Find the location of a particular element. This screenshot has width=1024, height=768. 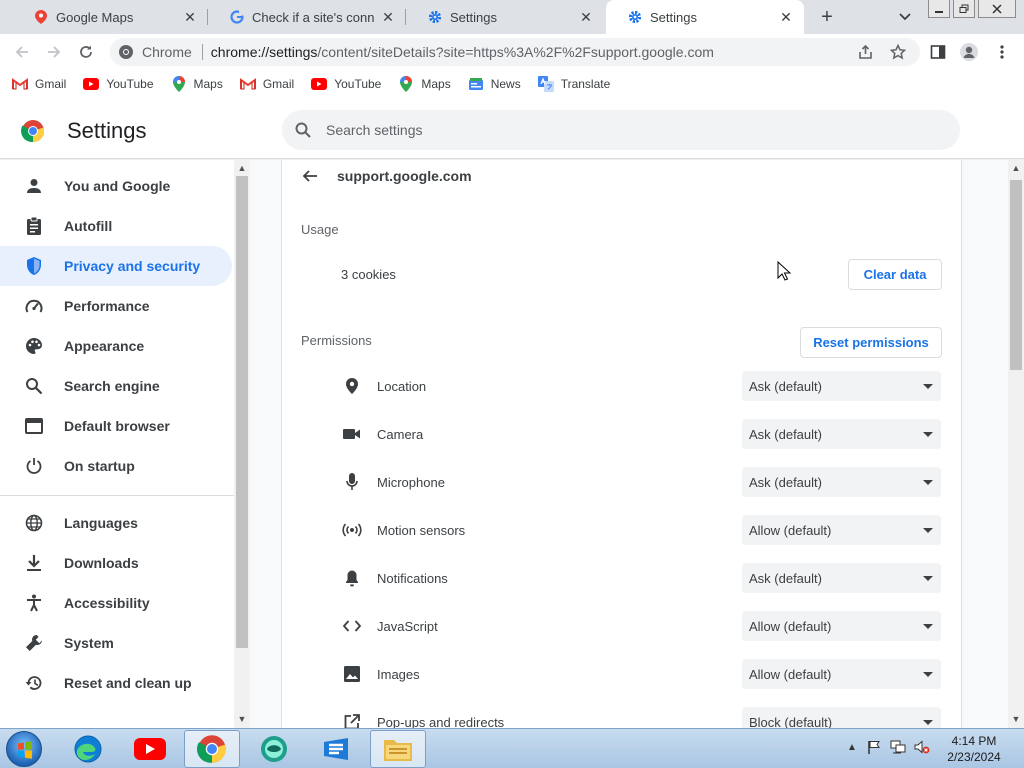

tab-settings-active: Settings ✕ is located at coordinates (705, 17).